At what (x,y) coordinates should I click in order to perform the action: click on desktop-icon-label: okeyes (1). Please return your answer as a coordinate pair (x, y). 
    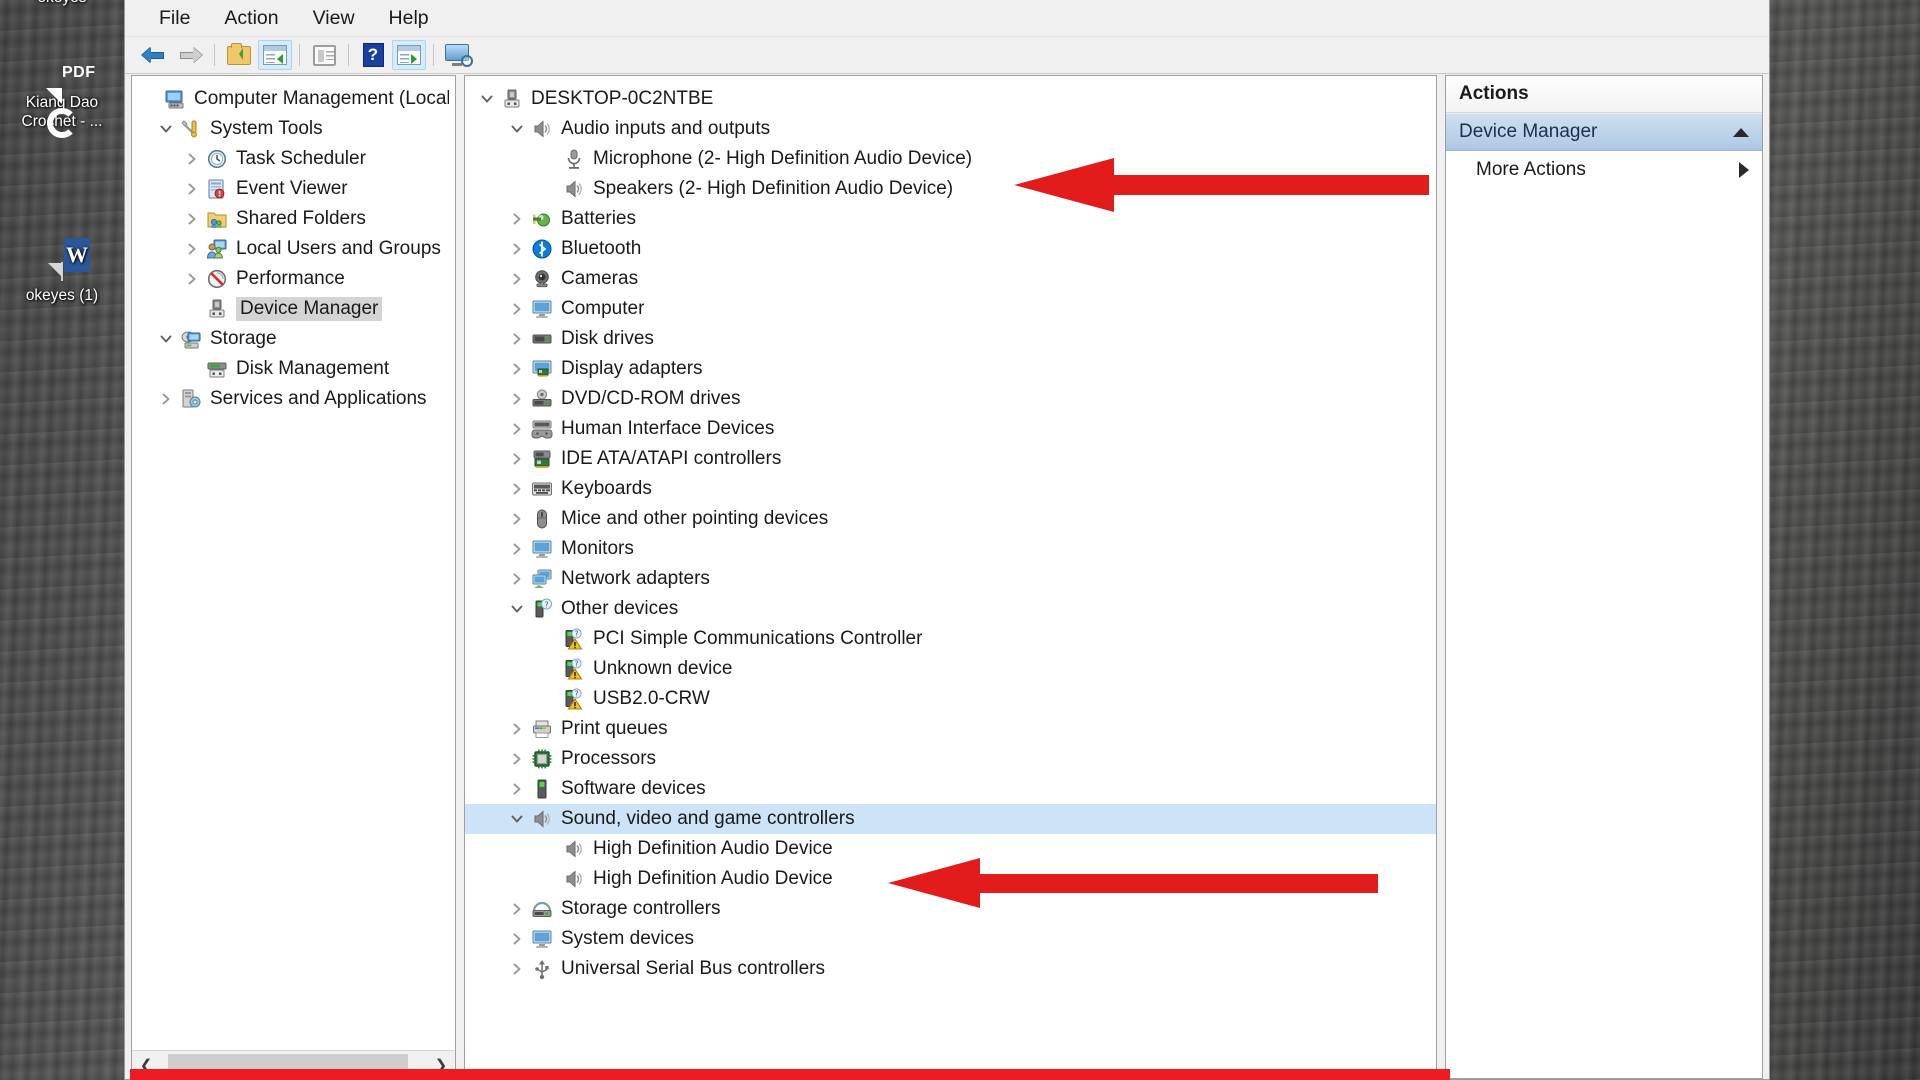
    Looking at the image, I should click on (62, 295).